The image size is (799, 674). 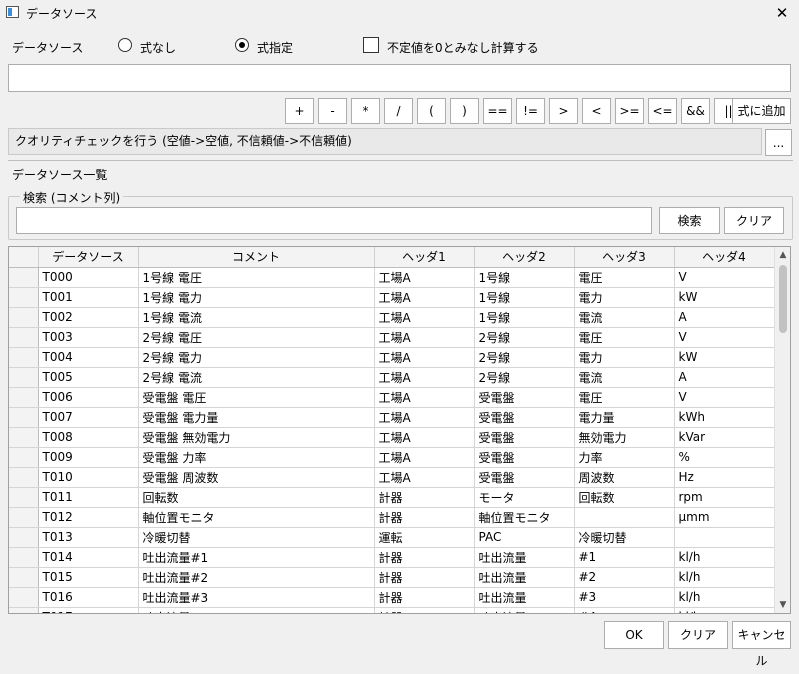 What do you see at coordinates (256, 597) in the screenshot?
I see `table-cell: 吐出流量#3` at bounding box center [256, 597].